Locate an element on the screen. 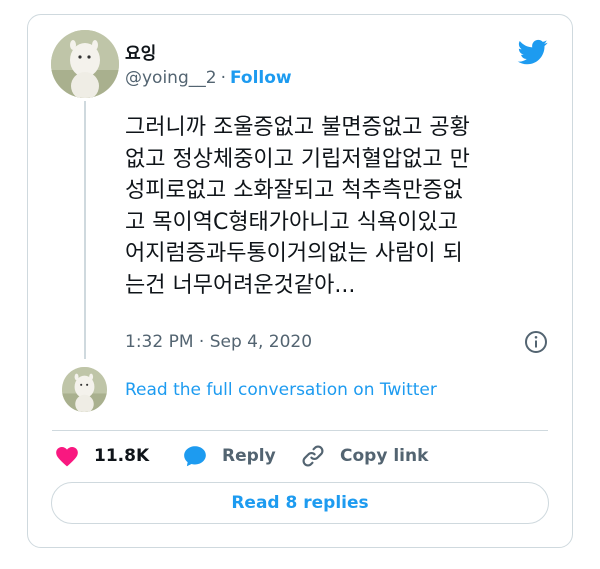 The width and height of the screenshot is (600, 569). tweet-text-line: 그러니까 조울증없고 불면증없고 공황 is located at coordinates (297, 127).